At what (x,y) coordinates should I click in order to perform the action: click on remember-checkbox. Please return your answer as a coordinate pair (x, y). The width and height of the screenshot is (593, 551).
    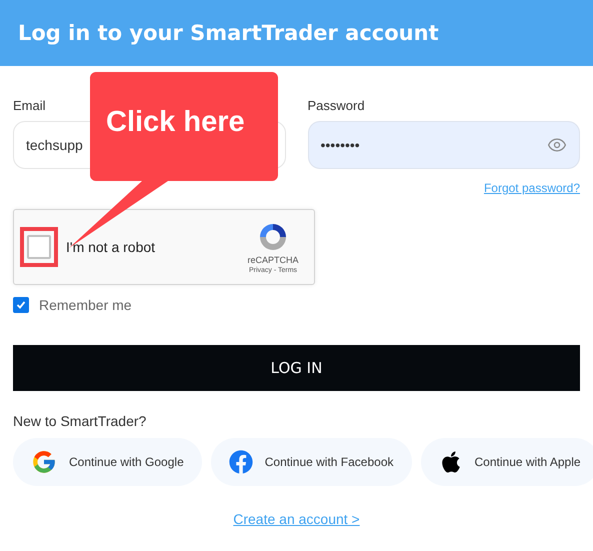
    Looking at the image, I should click on (21, 305).